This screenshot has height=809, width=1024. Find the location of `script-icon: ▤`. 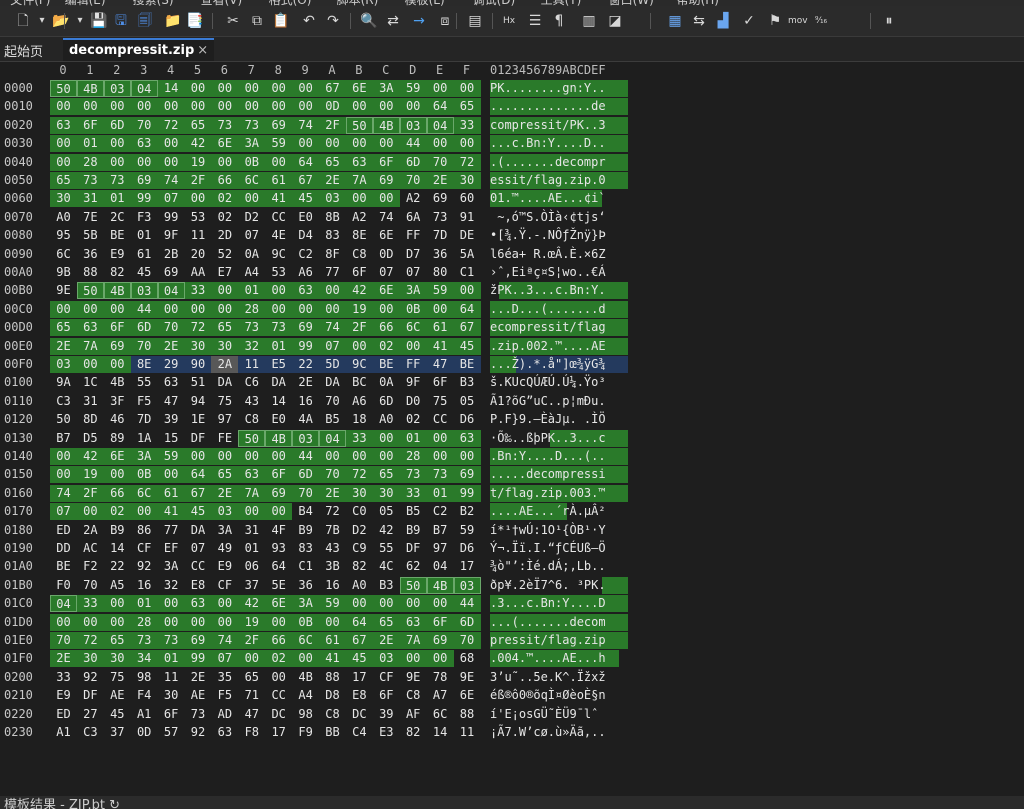

script-icon: ▤ is located at coordinates (475, 21).